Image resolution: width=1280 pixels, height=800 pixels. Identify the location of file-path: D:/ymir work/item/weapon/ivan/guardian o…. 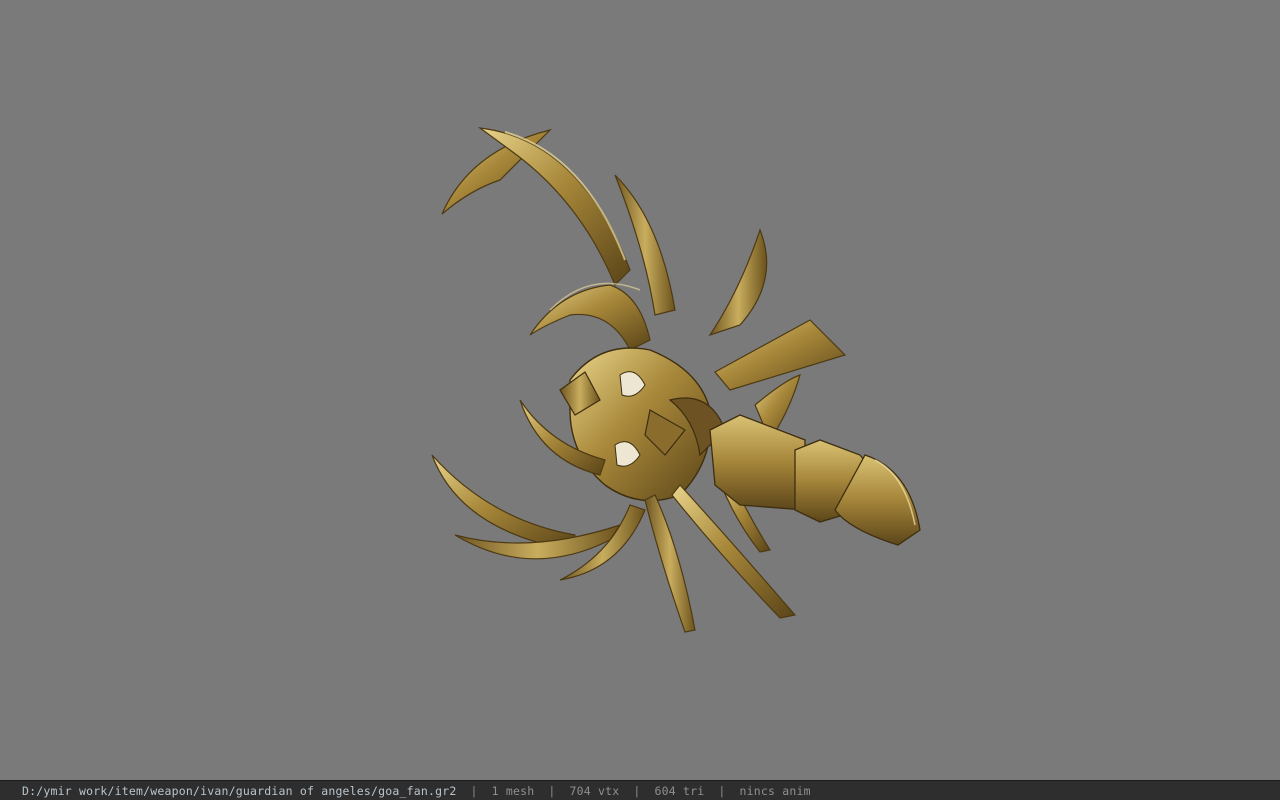
(239, 790).